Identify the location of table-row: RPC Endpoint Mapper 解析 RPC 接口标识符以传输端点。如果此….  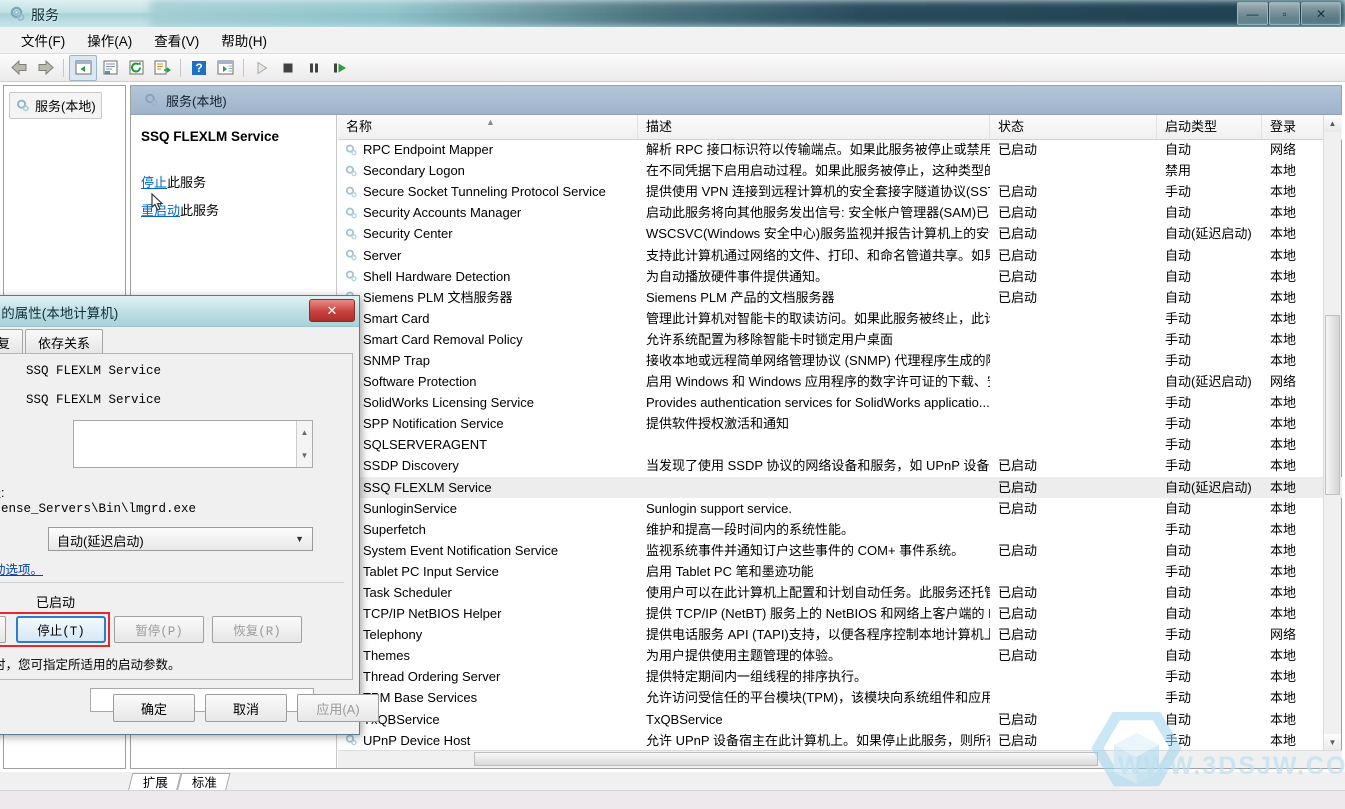
(840, 149).